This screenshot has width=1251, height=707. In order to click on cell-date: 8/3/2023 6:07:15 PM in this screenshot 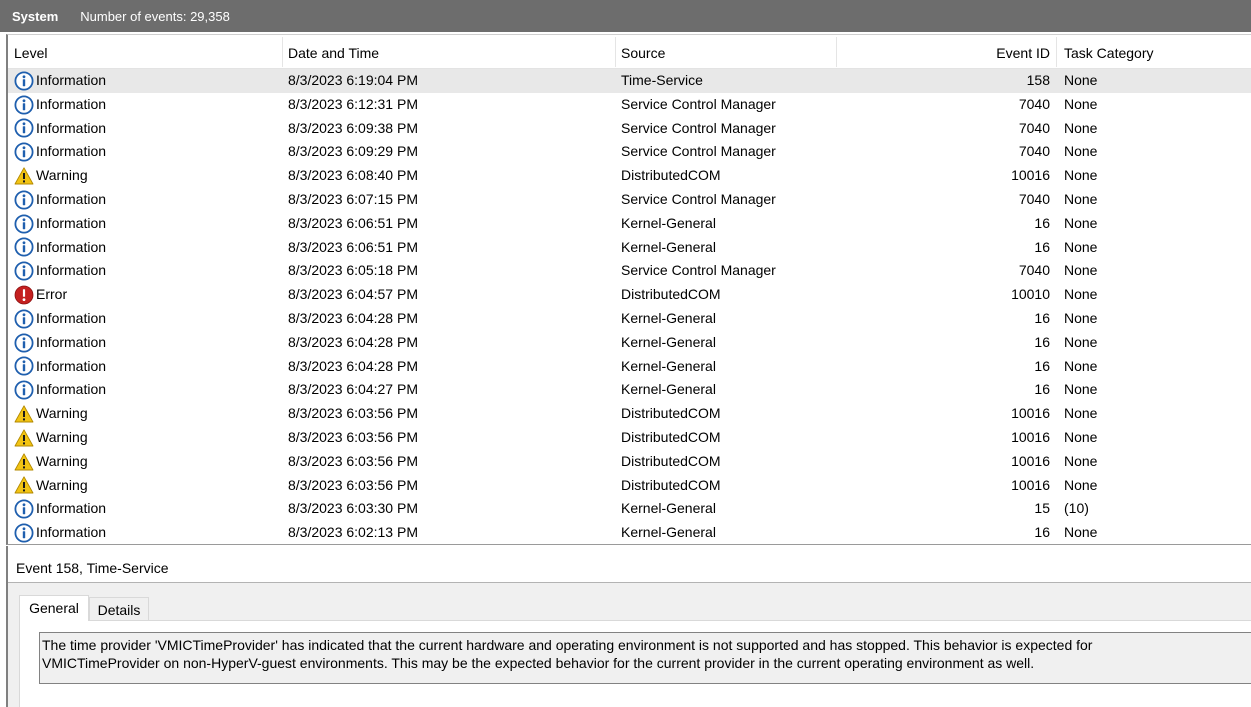, I will do `click(353, 198)`.